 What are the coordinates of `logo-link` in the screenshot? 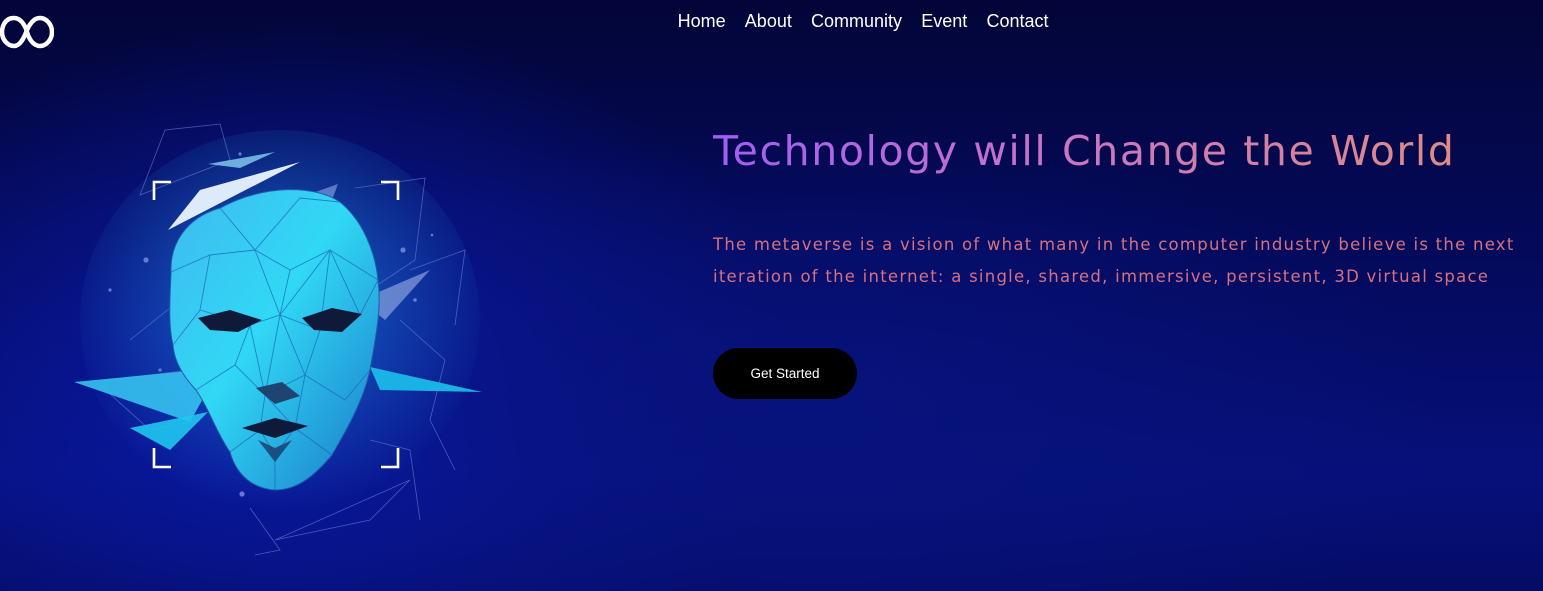 It's located at (27, 30).